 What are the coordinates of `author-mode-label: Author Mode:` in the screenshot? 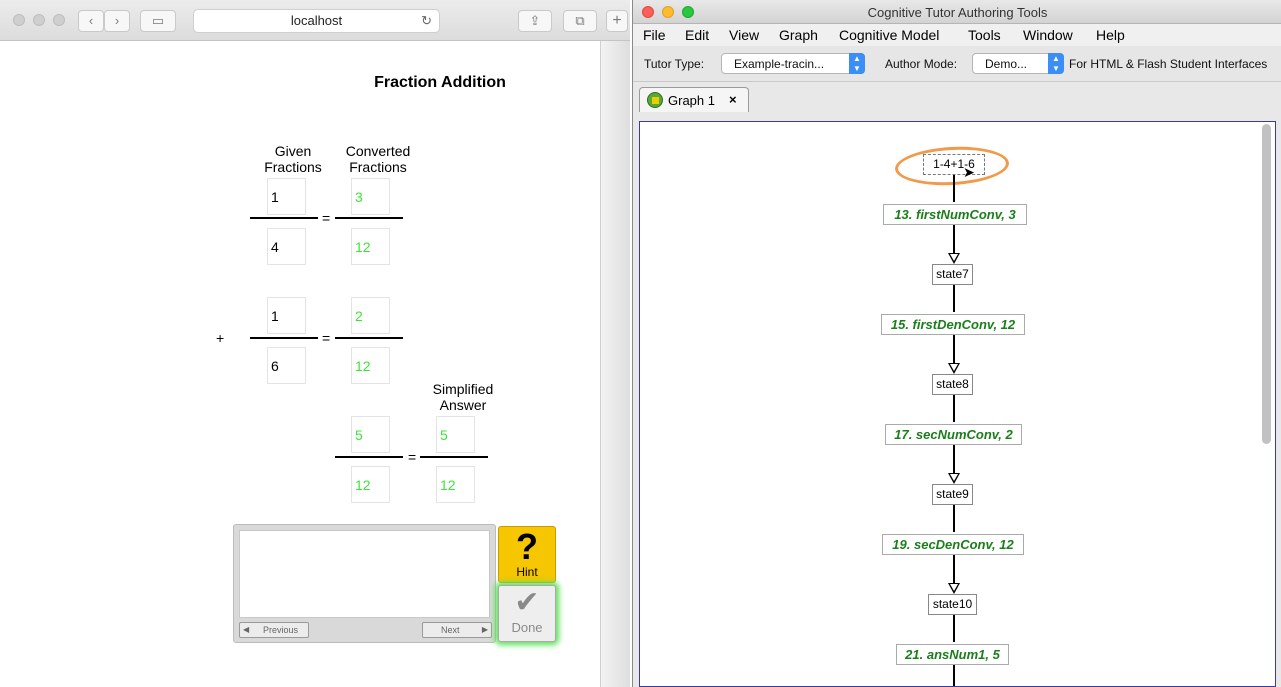 It's located at (921, 64).